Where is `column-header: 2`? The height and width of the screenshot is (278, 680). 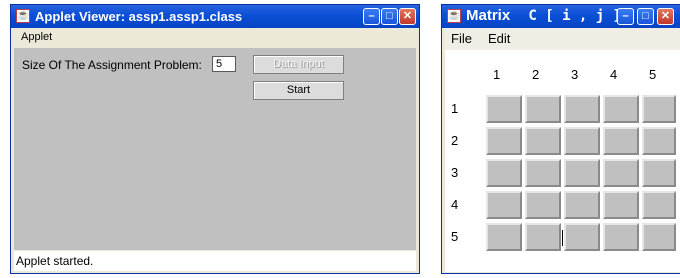 column-header: 2 is located at coordinates (536, 74).